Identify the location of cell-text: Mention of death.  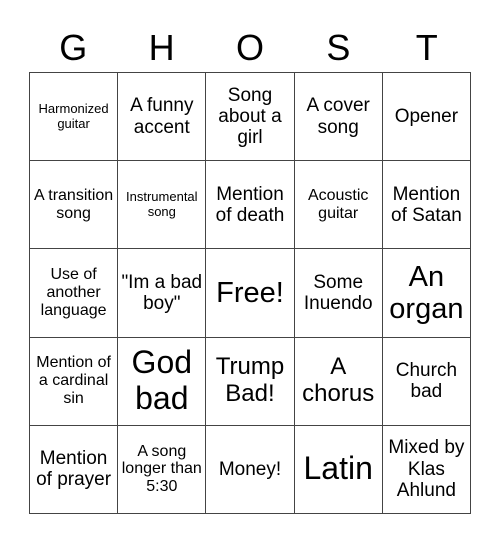
(250, 204).